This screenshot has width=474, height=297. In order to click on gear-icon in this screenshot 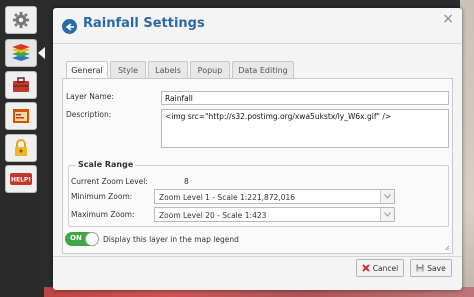, I will do `click(21, 20)`.